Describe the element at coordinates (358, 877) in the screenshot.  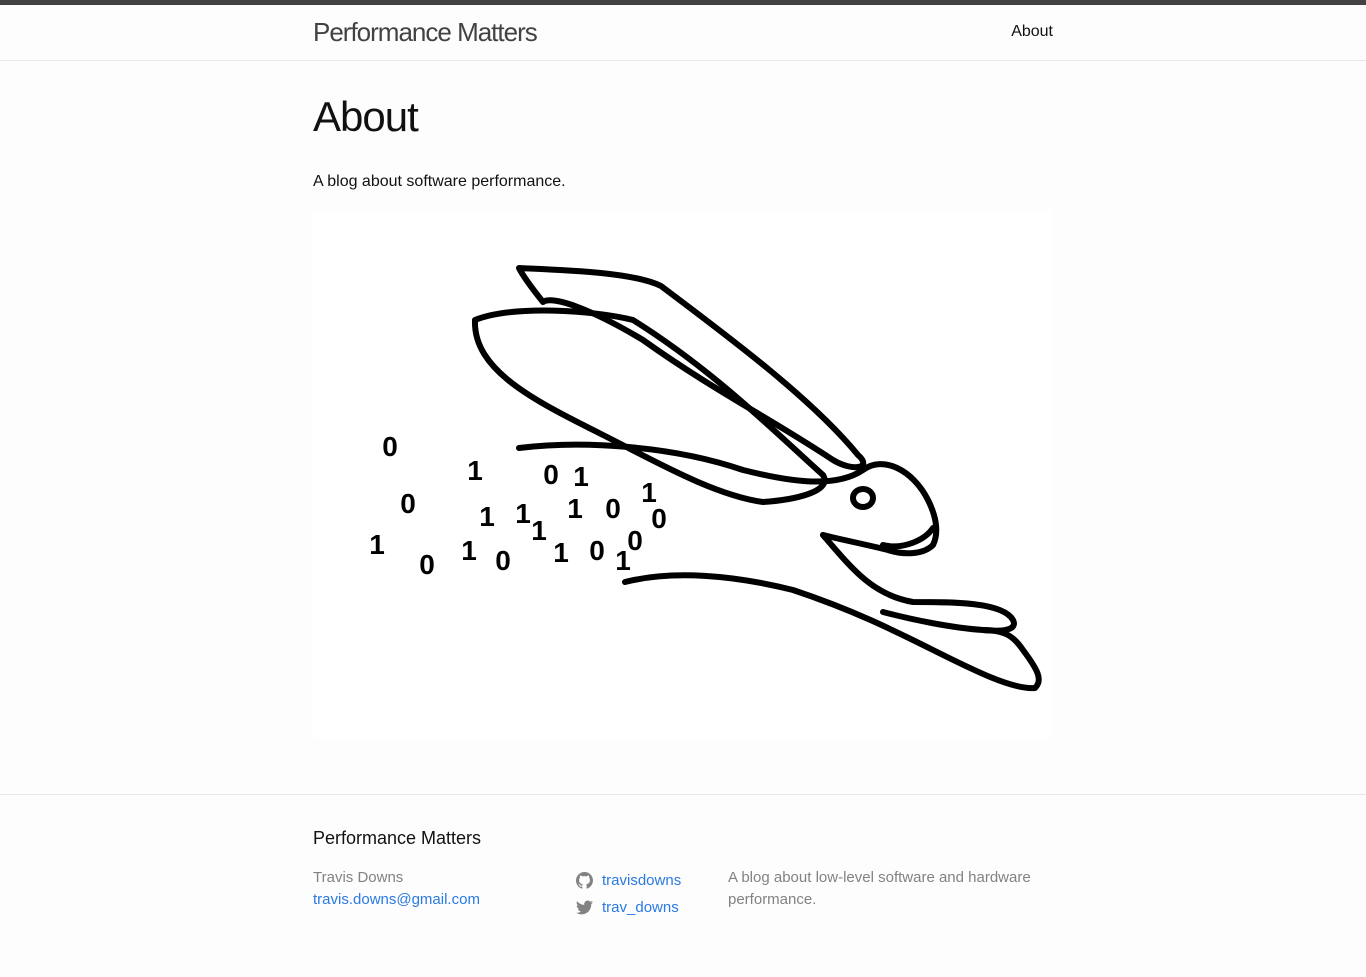
I see `author-name: Travis Downs` at that location.